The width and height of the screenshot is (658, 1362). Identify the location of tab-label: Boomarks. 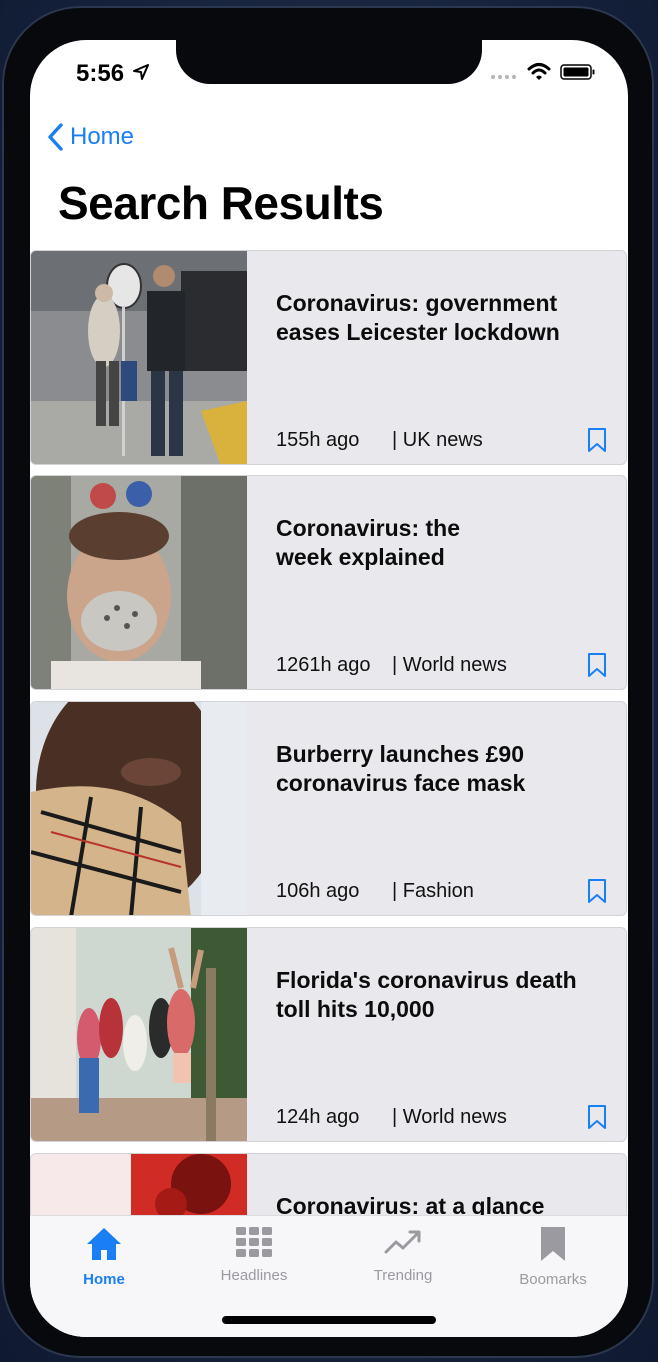
(553, 1279).